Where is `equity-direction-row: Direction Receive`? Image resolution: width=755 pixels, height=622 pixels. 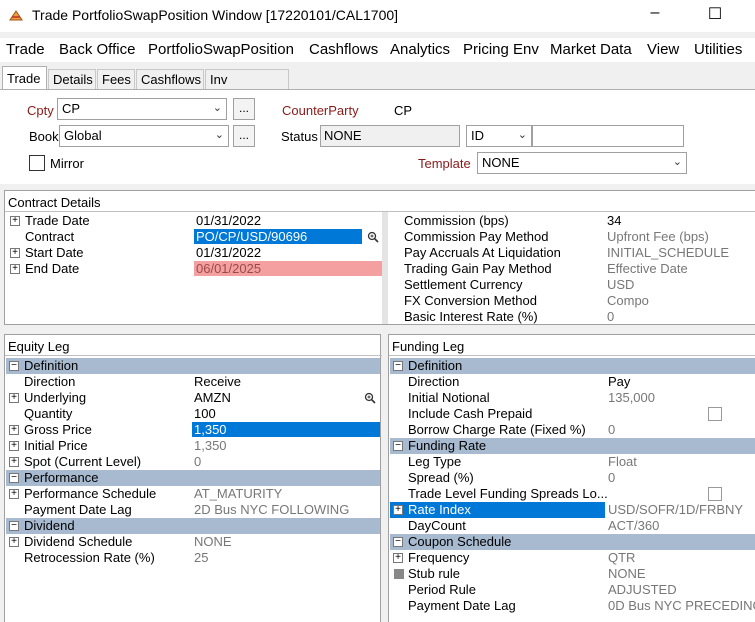
equity-direction-row: Direction Receive is located at coordinates (193, 382).